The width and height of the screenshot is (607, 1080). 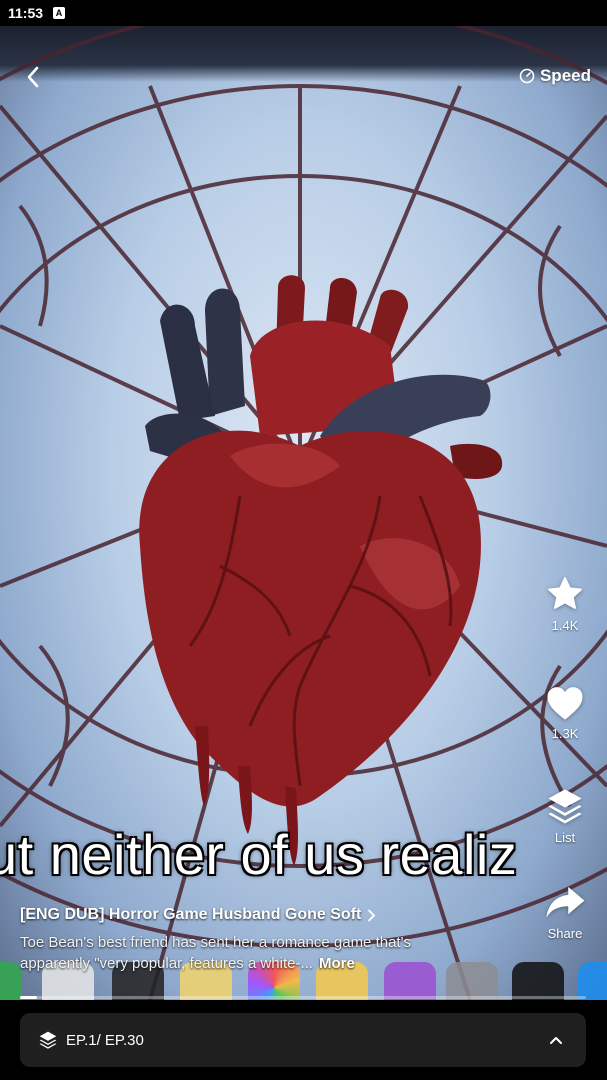 I want to click on more-button: More, so click(x=337, y=963).